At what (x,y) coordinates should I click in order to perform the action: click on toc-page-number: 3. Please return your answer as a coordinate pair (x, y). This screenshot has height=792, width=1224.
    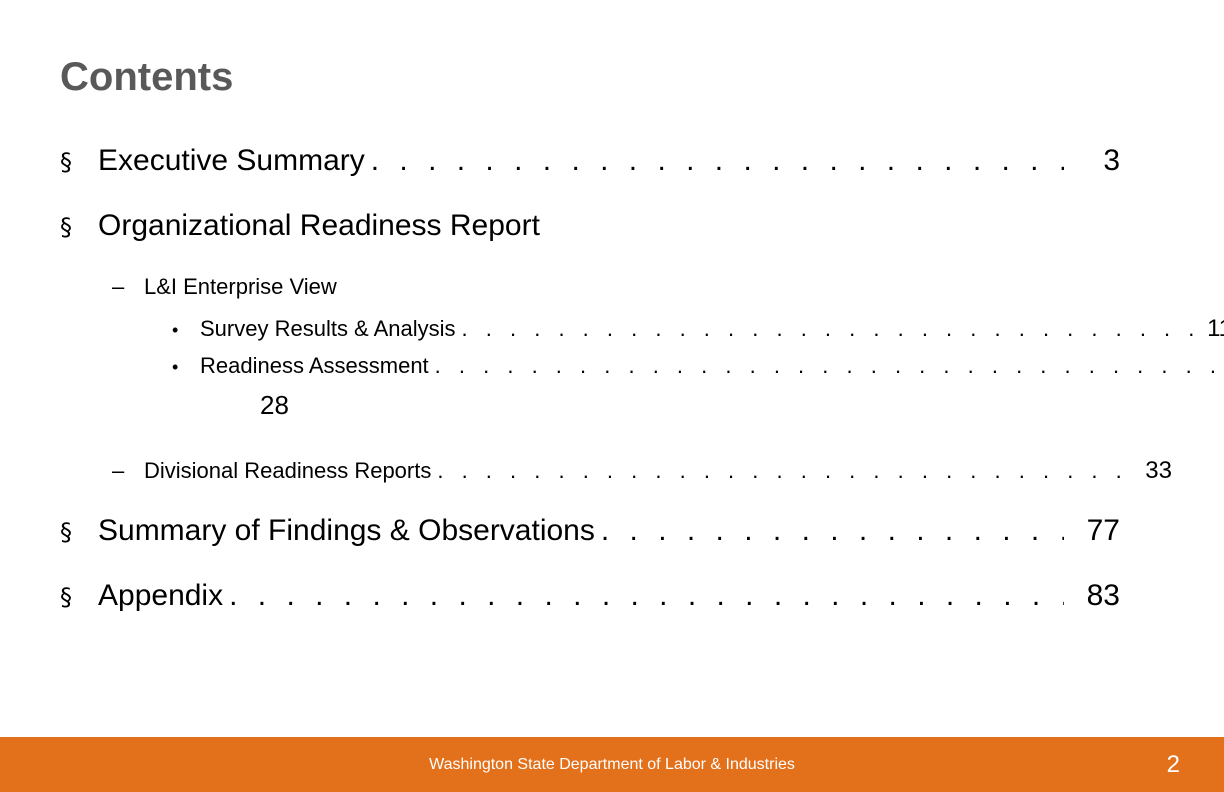
    Looking at the image, I should click on (1111, 160).